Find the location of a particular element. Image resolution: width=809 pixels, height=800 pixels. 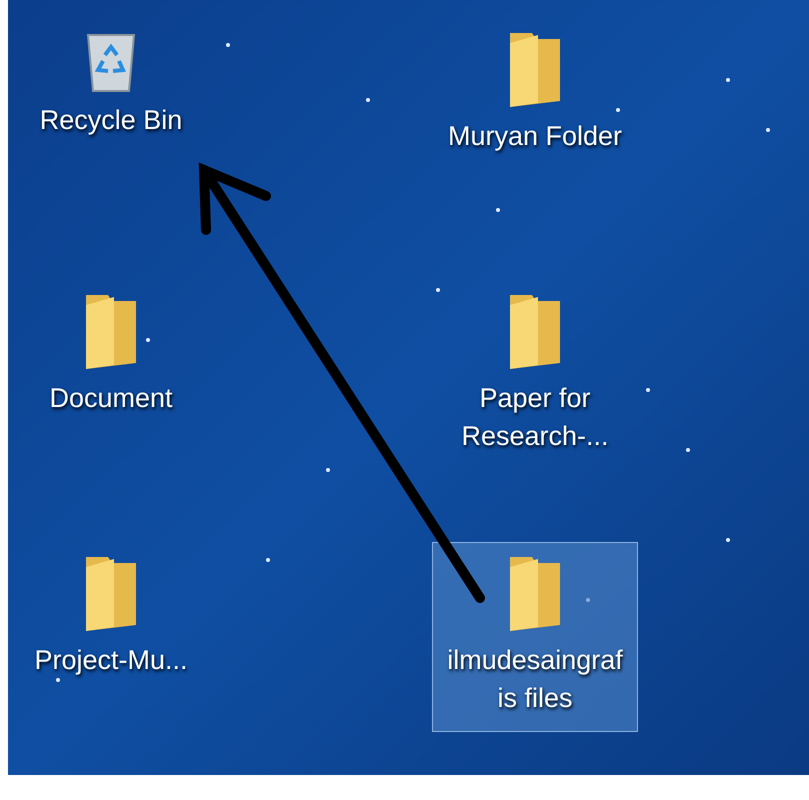

desktop-icon: ilmudesaingrafis files is located at coordinates (535, 637).